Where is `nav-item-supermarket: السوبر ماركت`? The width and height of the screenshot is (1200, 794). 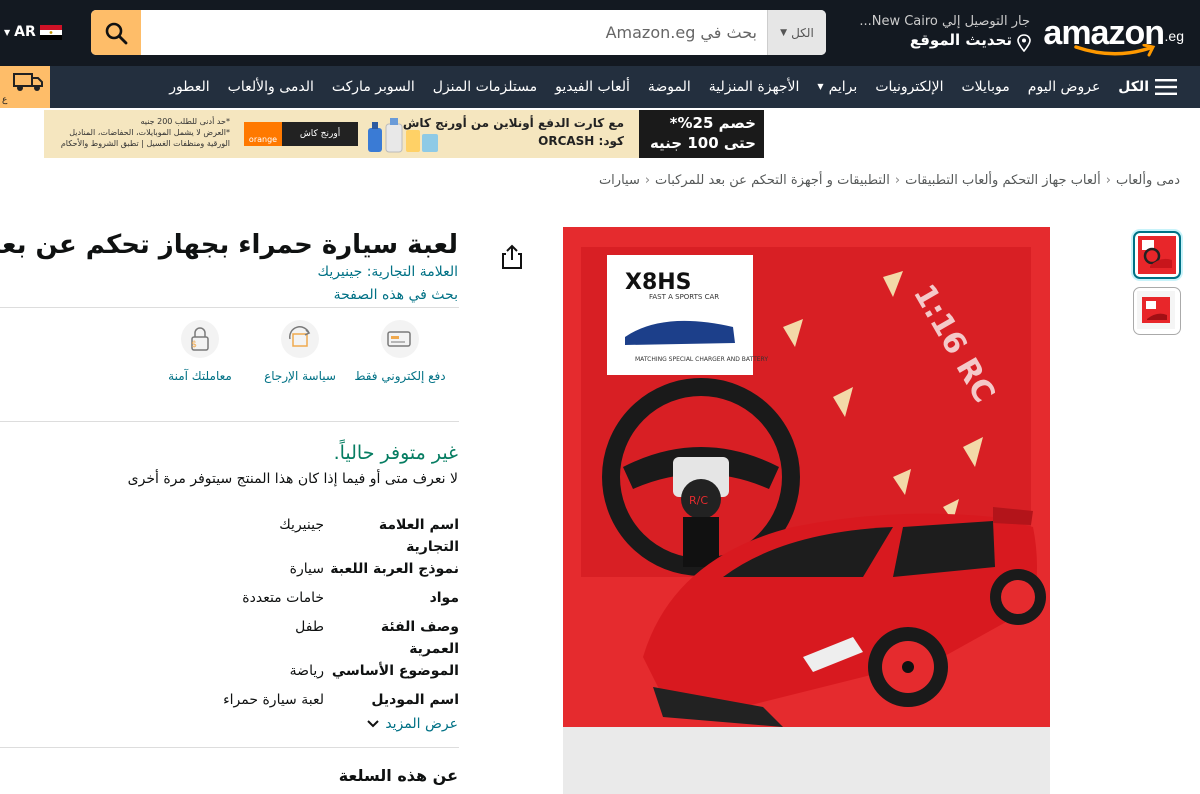 nav-item-supermarket: السوبر ماركت is located at coordinates (373, 87).